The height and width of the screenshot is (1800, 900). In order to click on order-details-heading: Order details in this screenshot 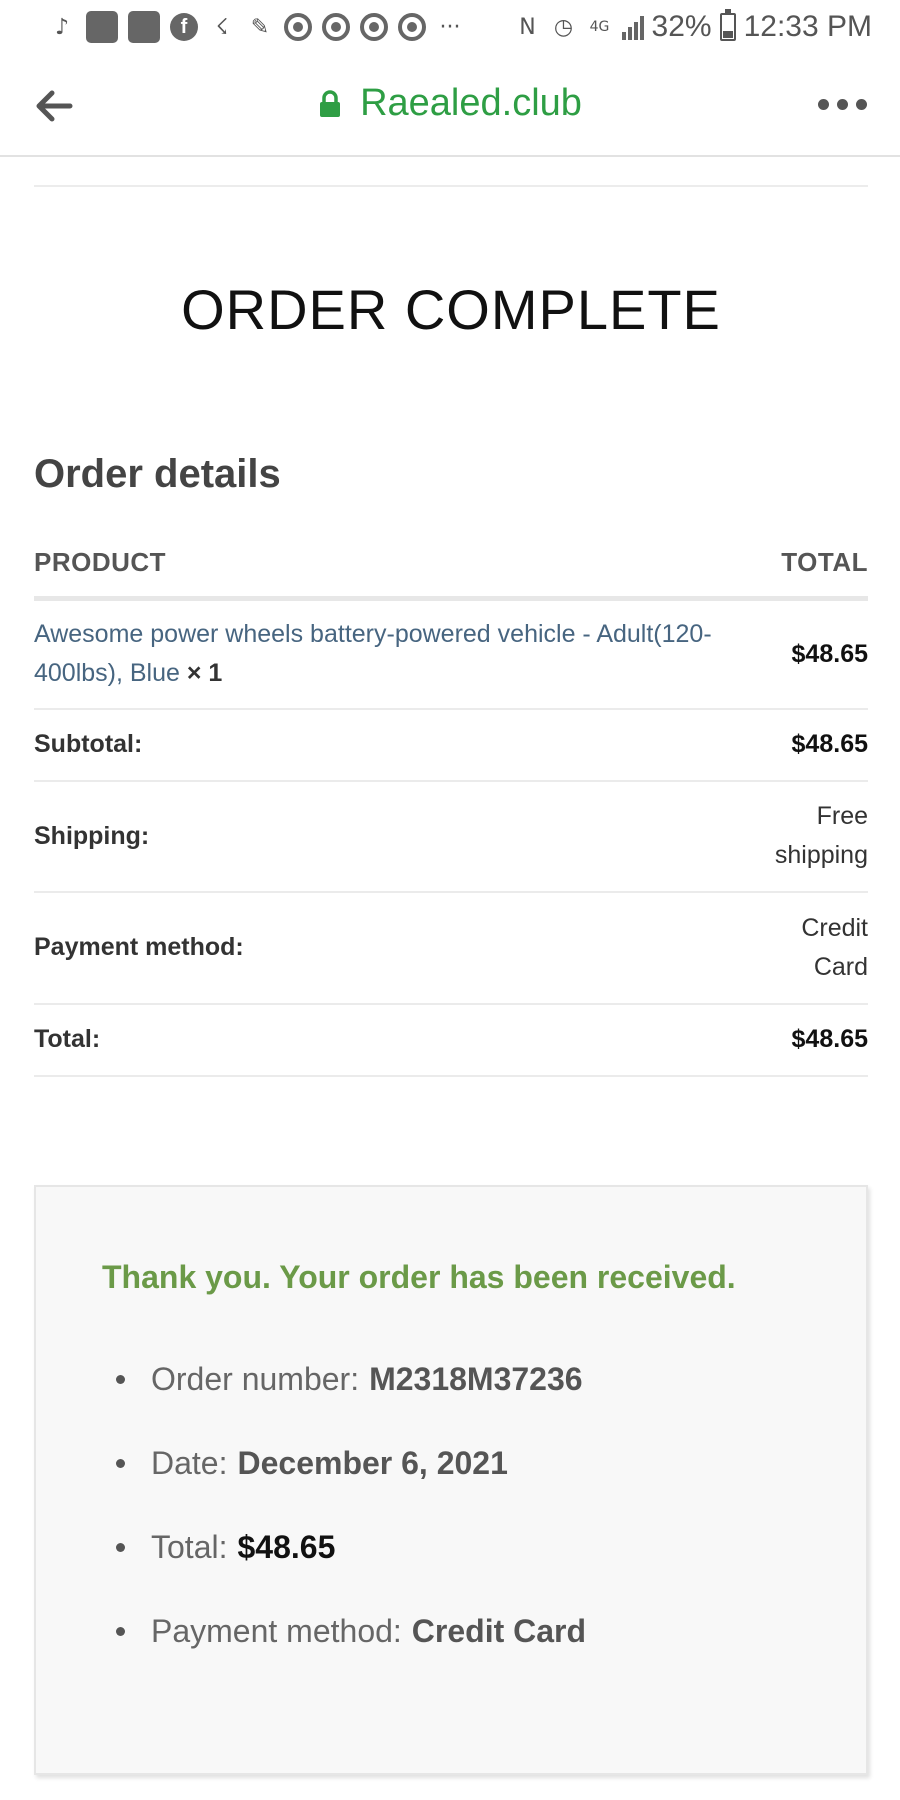, I will do `click(157, 474)`.